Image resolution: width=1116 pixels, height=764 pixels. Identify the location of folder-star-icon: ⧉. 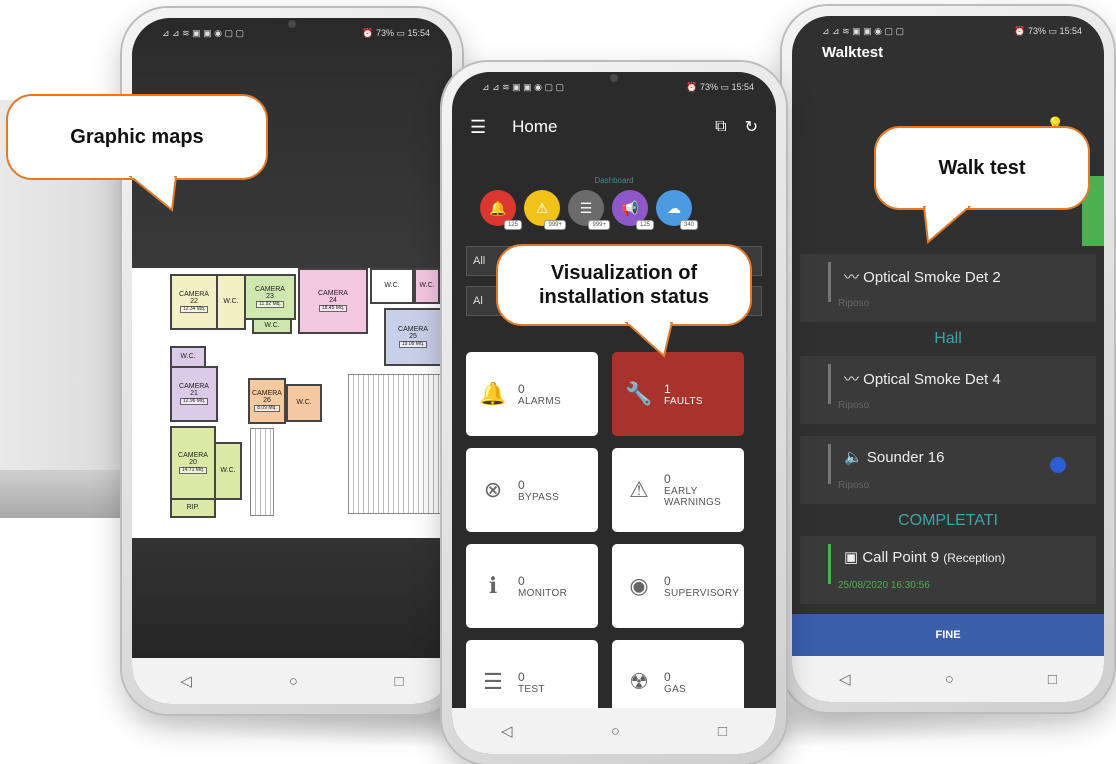
(720, 127).